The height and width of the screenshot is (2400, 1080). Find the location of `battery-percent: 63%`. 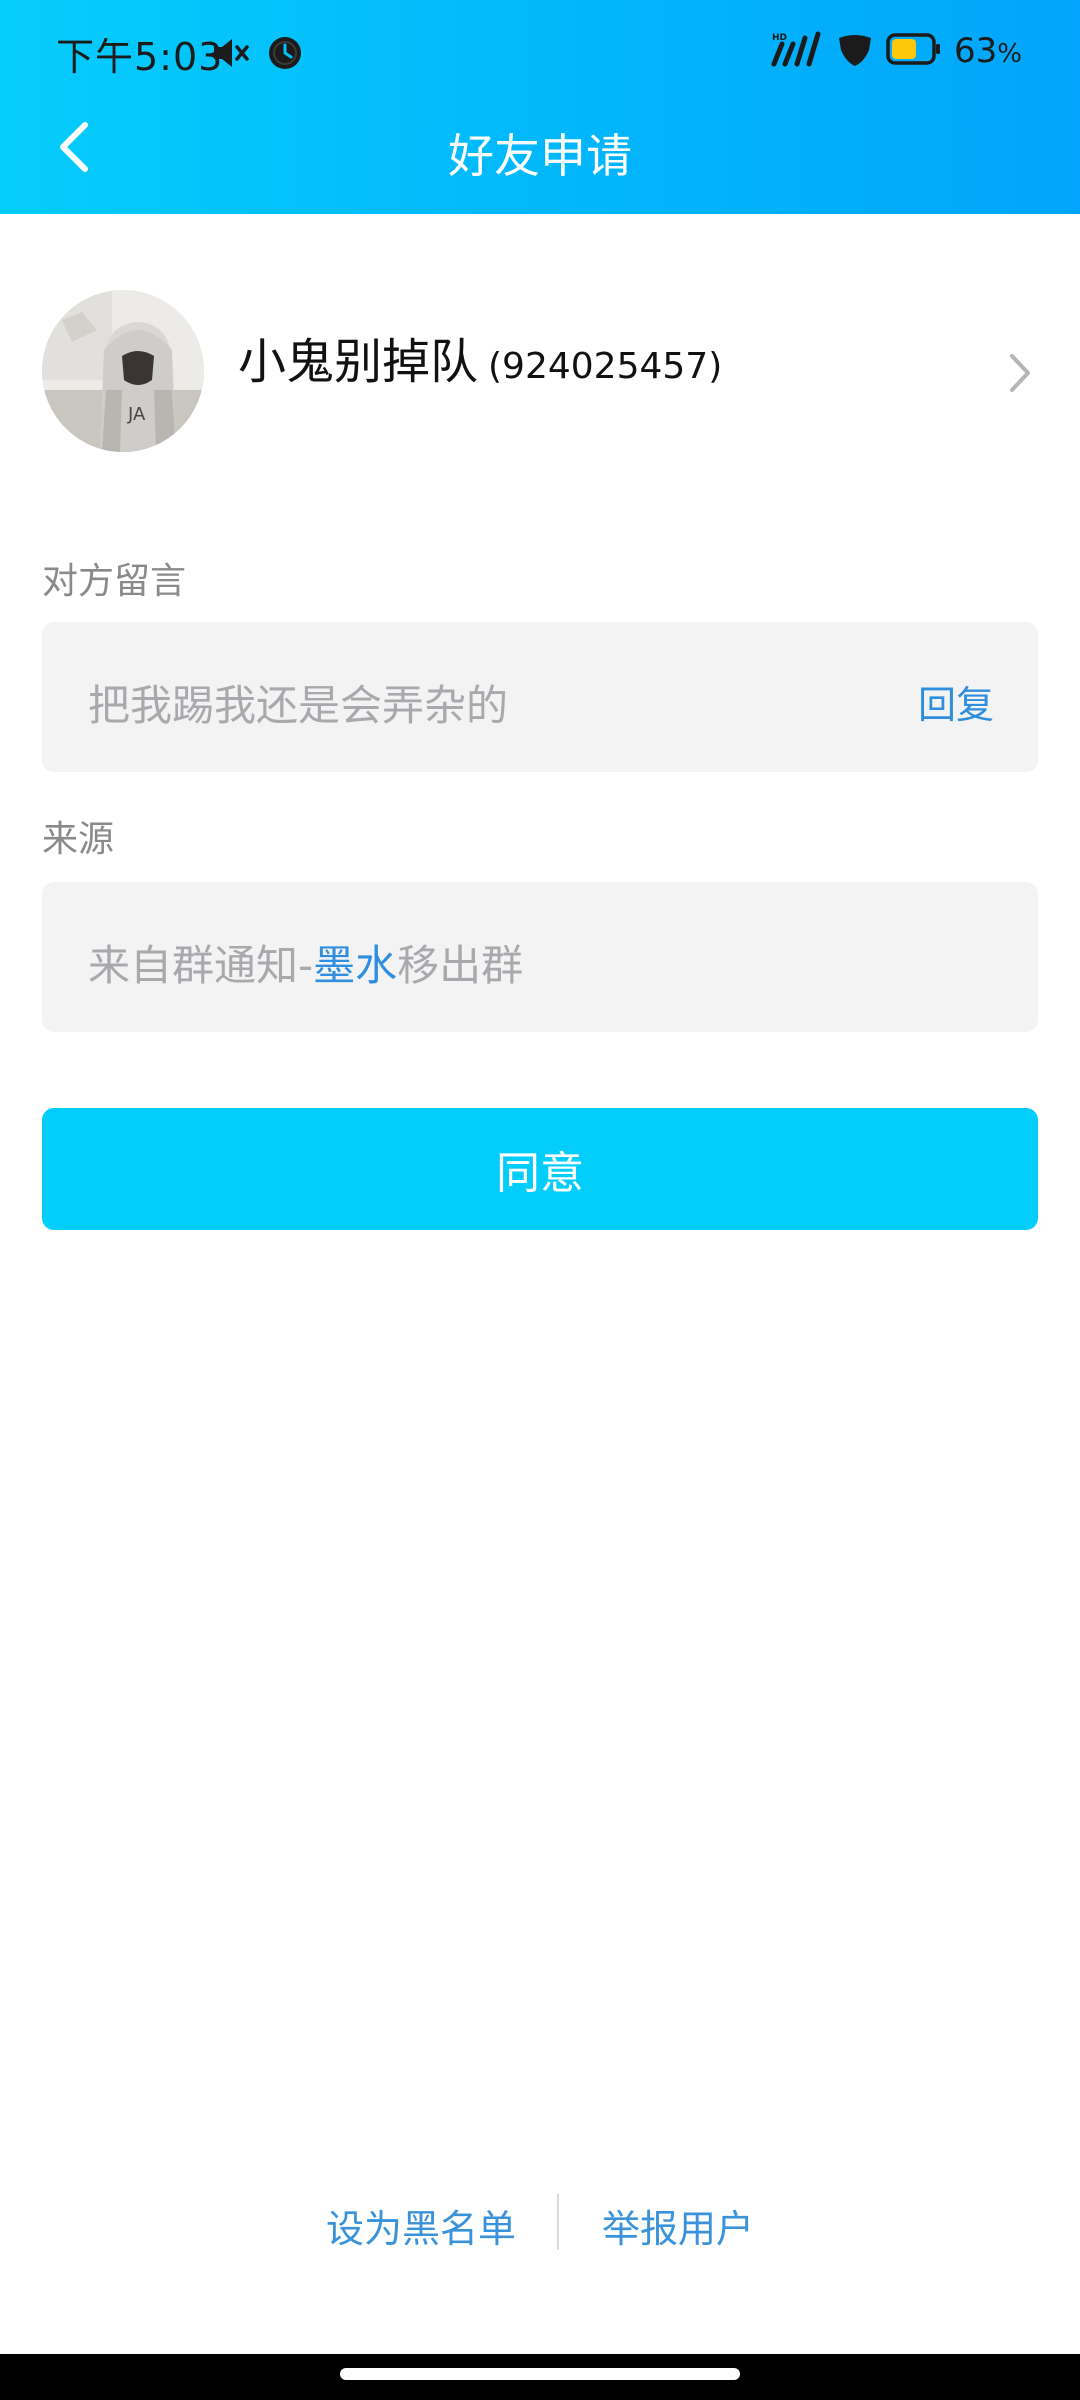

battery-percent: 63% is located at coordinates (988, 51).